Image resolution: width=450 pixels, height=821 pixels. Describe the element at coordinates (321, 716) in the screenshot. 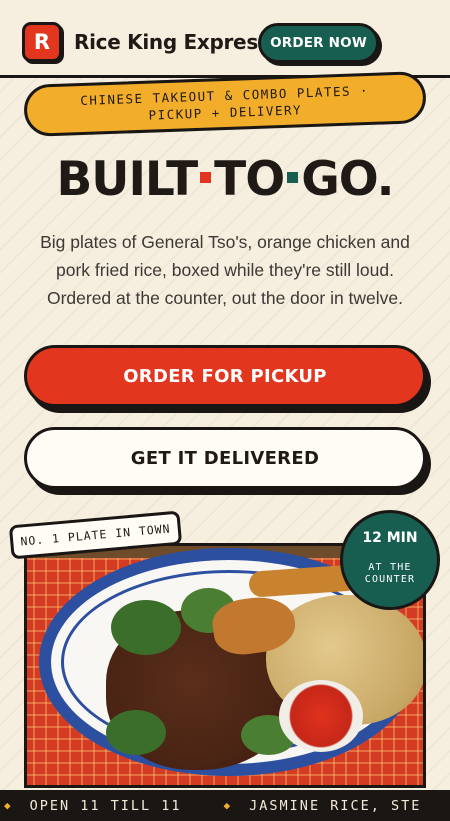

I see `sauce-cup` at that location.